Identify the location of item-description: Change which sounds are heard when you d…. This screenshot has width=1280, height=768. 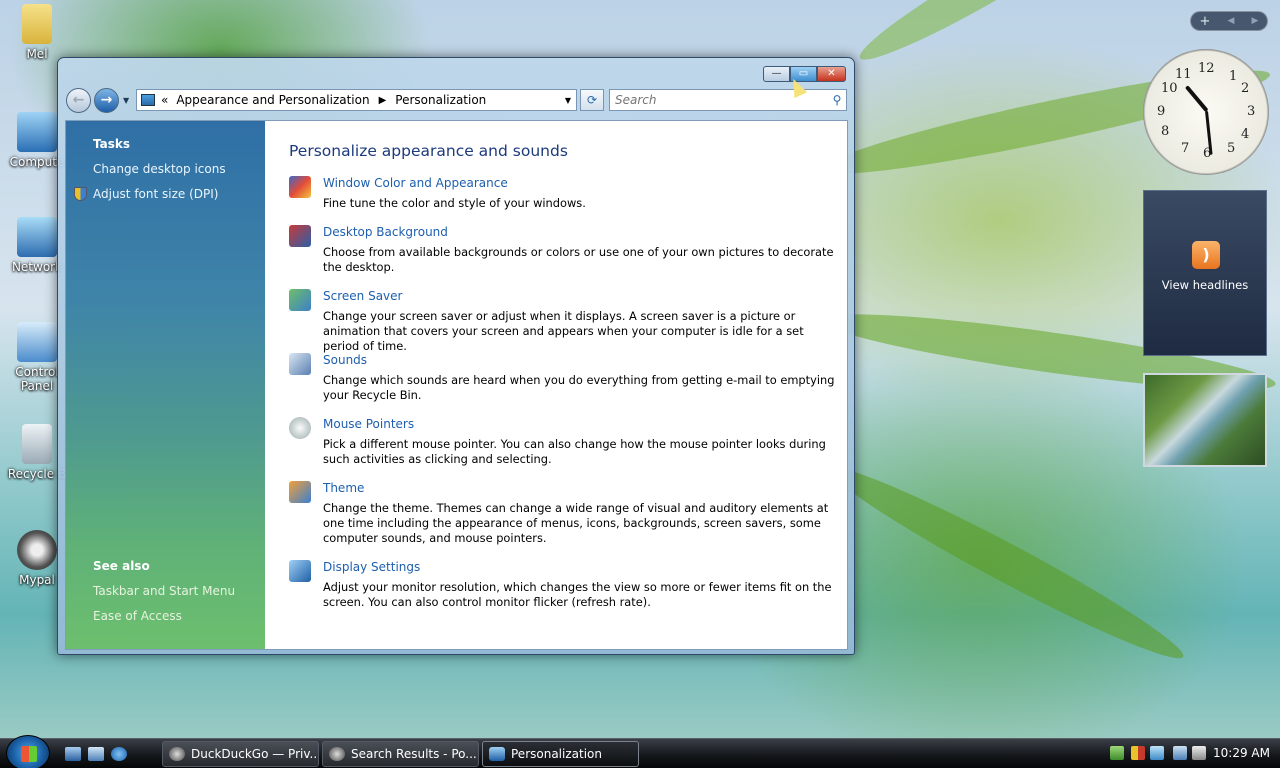
(579, 387).